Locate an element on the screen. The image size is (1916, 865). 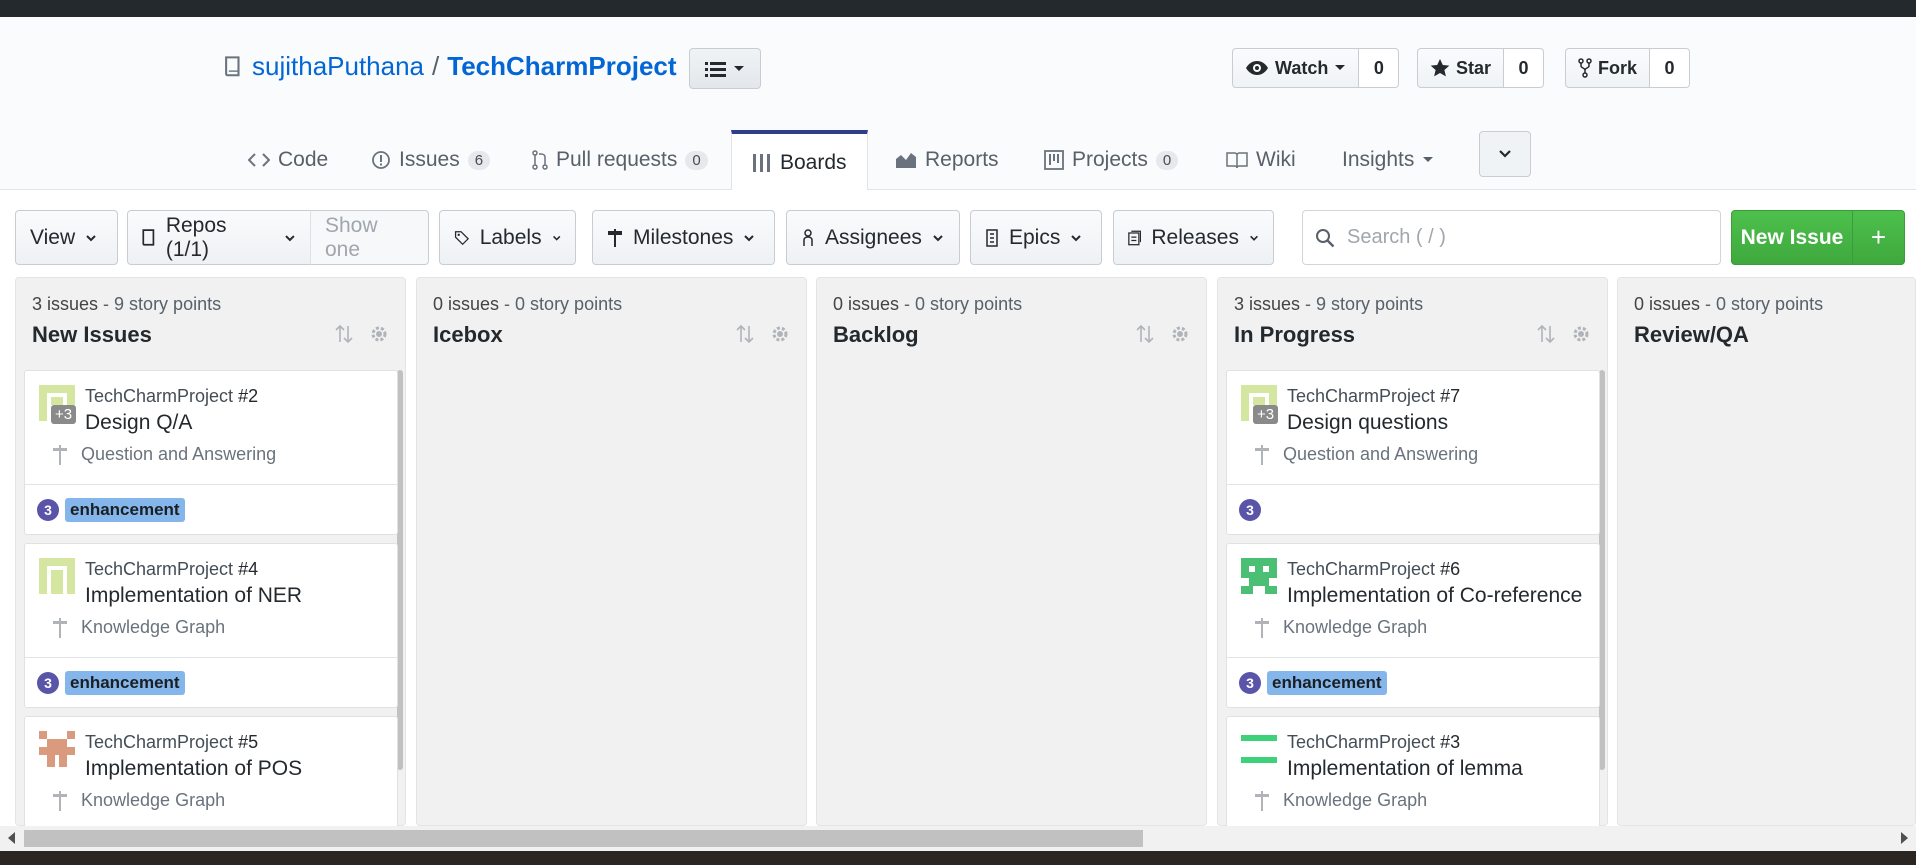
card-title: Implementation of lemma is located at coordinates (1405, 769).